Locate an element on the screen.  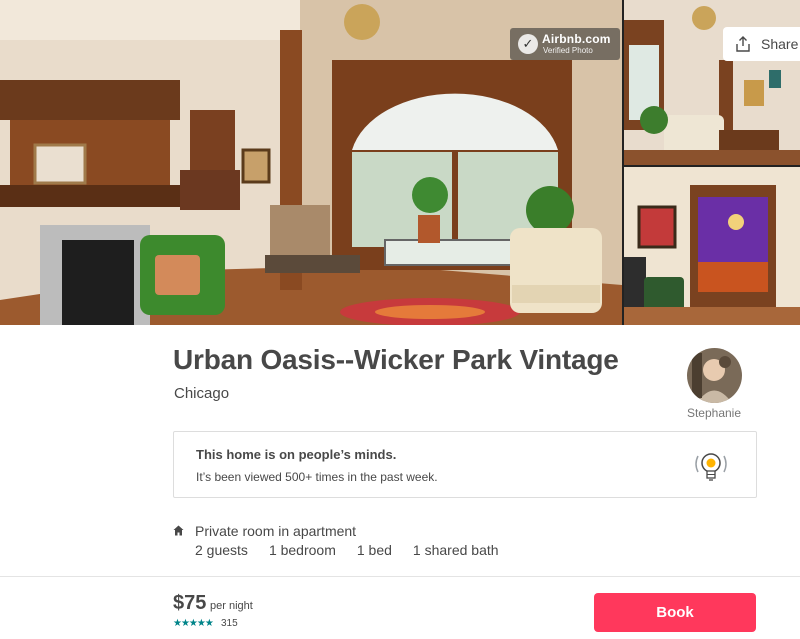
per-night-label: per night is located at coordinates (231, 606).